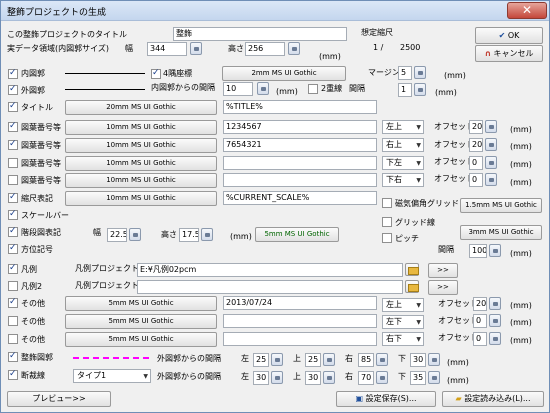  Describe the element at coordinates (480, 304) in the screenshot. I see `other1-offset-input: 20` at that location.